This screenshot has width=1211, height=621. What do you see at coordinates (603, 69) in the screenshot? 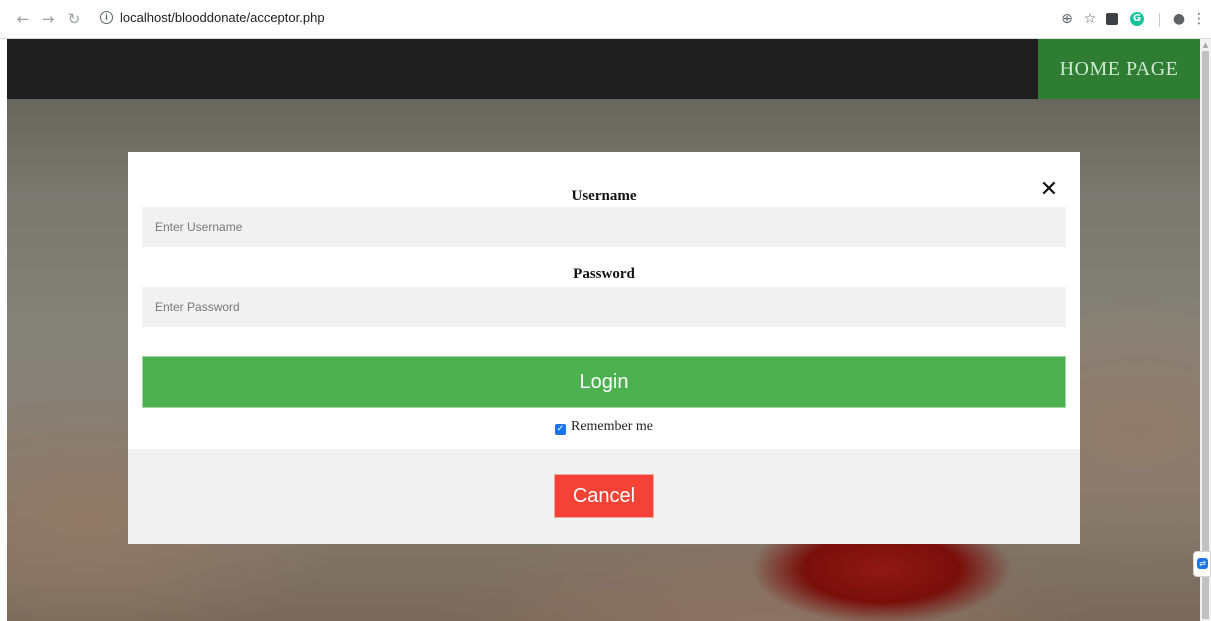
I see `top-navbar: HOME PAGE` at bounding box center [603, 69].